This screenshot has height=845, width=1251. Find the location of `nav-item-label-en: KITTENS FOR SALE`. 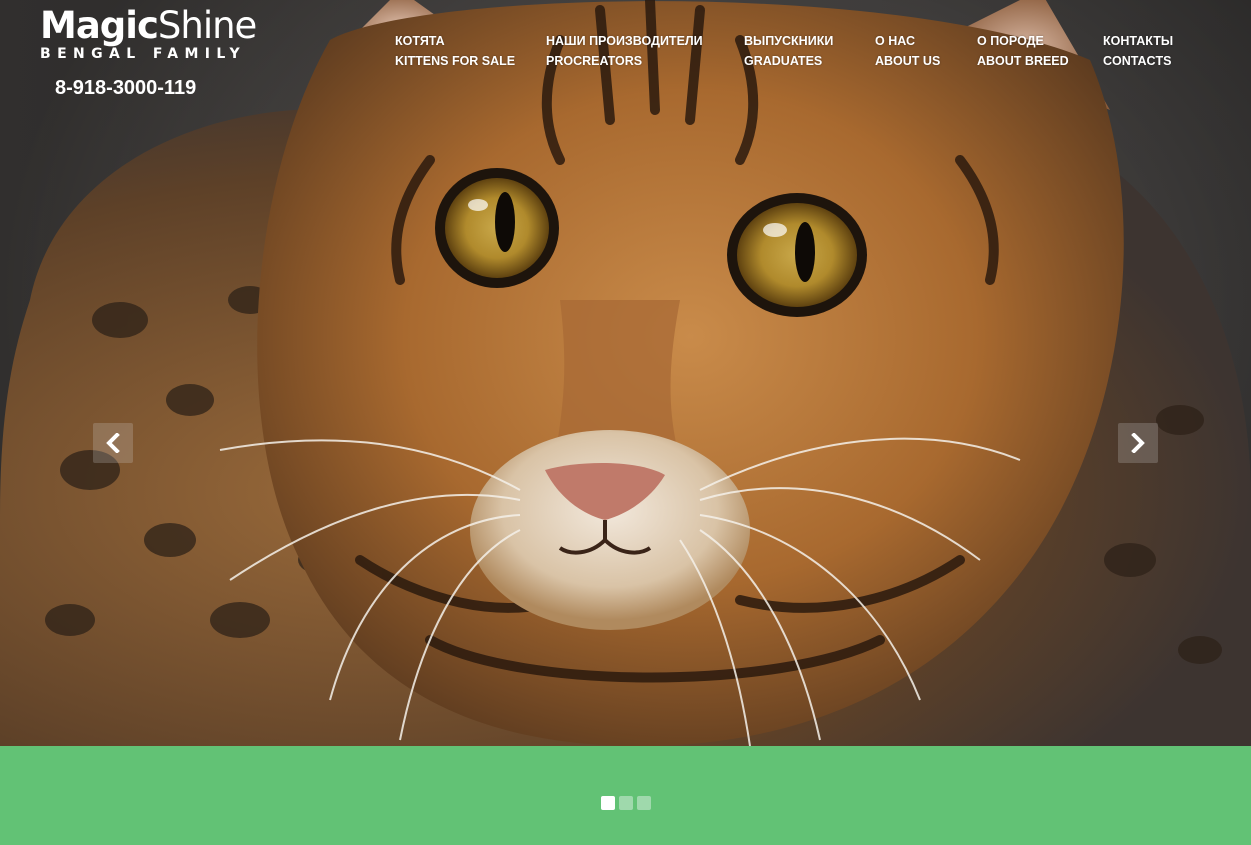

nav-item-label-en: KITTENS FOR SALE is located at coordinates (455, 61).